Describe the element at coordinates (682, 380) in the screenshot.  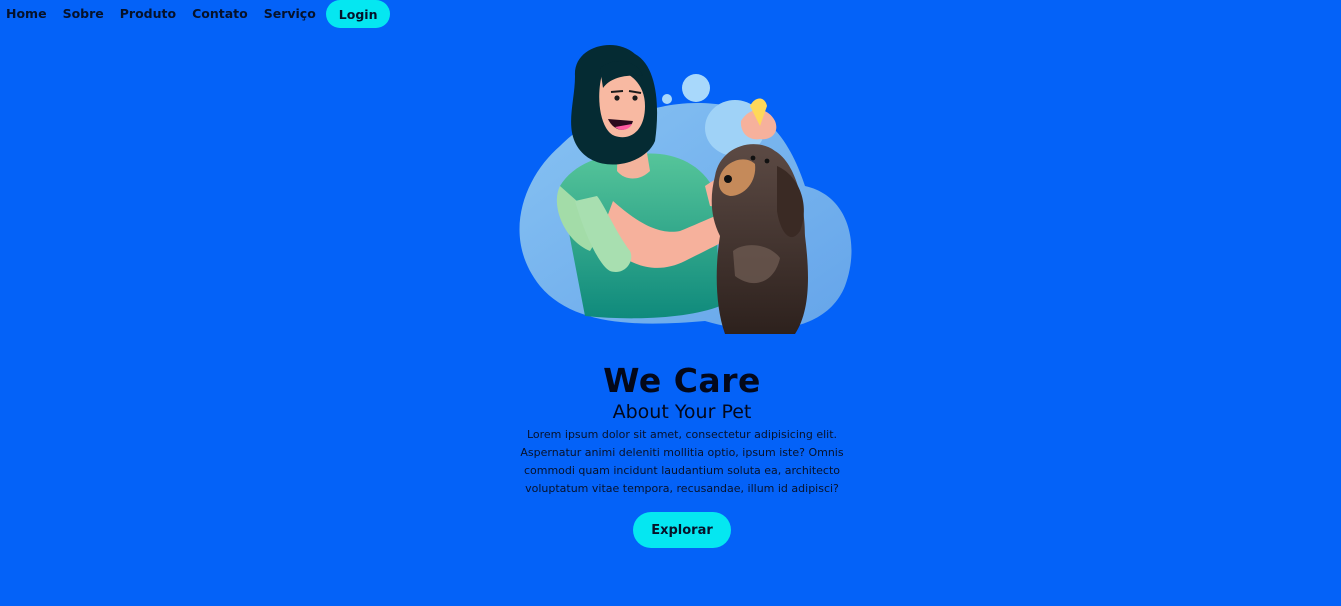
I see `hero-title: We Care` at that location.